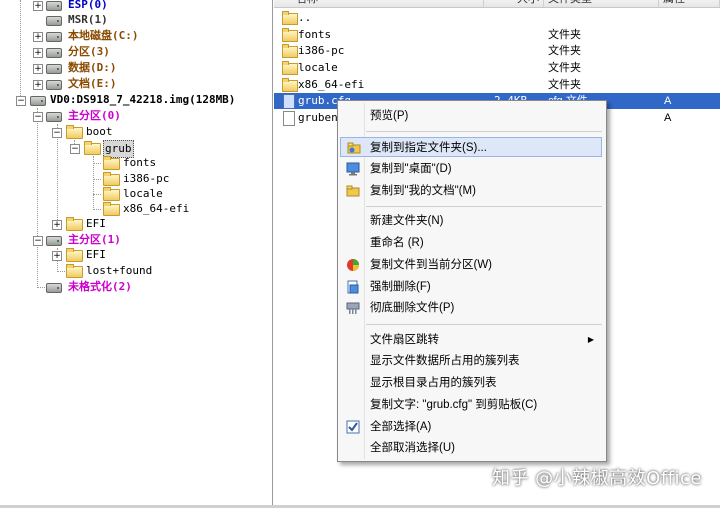 The height and width of the screenshot is (508, 720). Describe the element at coordinates (471, 116) in the screenshot. I see `menu-item-preview: 预览(P)` at that location.